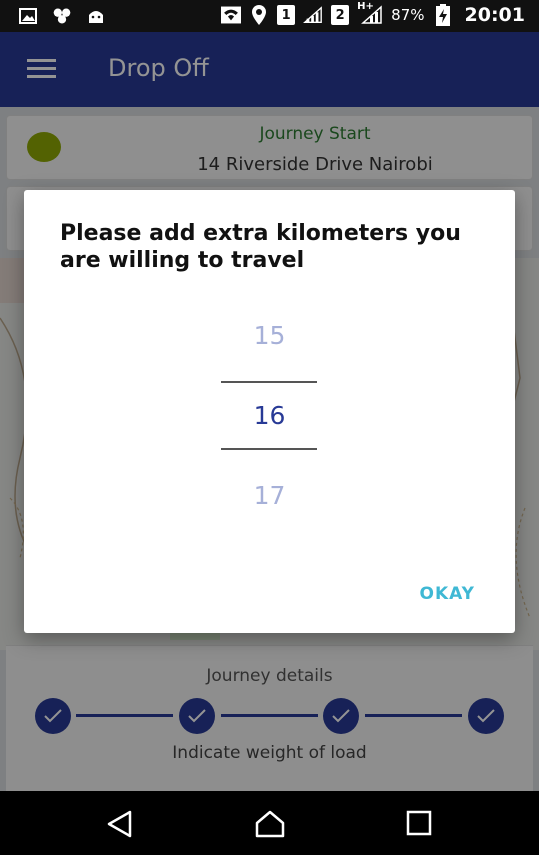 This screenshot has height=855, width=539. What do you see at coordinates (62, 16) in the screenshot?
I see `hexagons-app-icon` at bounding box center [62, 16].